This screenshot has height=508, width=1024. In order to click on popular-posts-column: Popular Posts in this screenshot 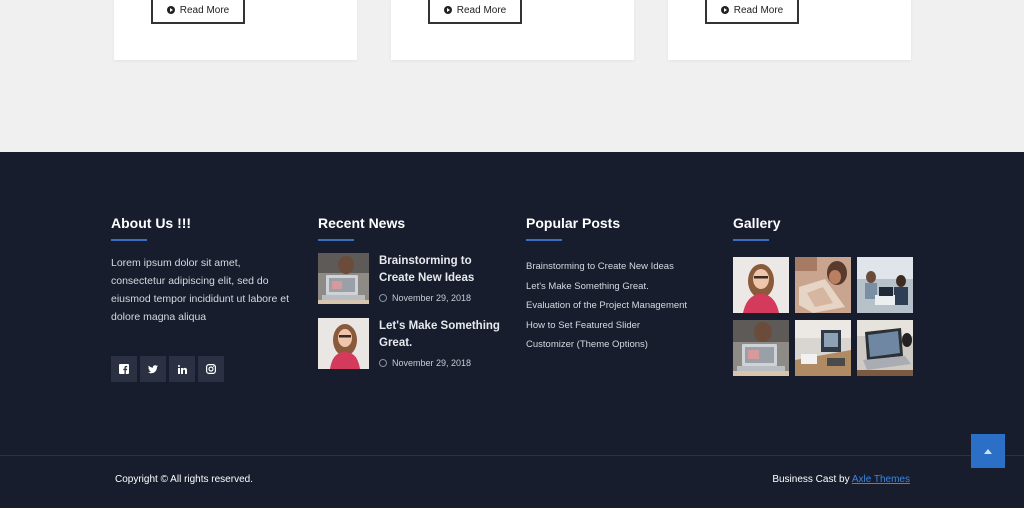, I will do `click(573, 227)`.